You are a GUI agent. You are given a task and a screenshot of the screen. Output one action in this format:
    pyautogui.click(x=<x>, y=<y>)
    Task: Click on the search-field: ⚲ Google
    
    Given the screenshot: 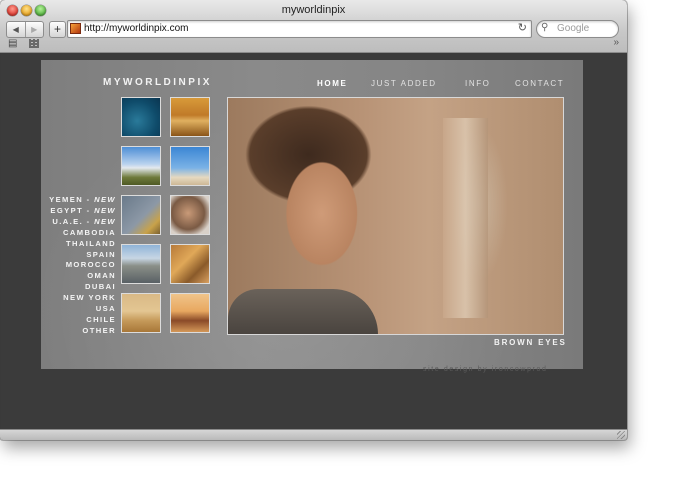 What is the action you would take?
    pyautogui.click(x=577, y=29)
    